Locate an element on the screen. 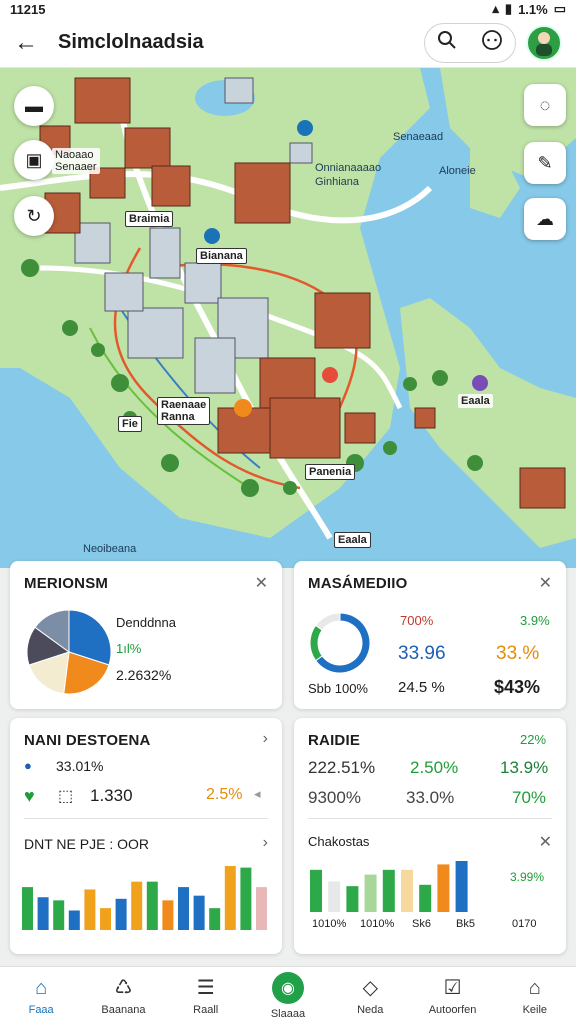 This screenshot has height=1024, width=576. signal-icon: ▮ is located at coordinates (508, 8).